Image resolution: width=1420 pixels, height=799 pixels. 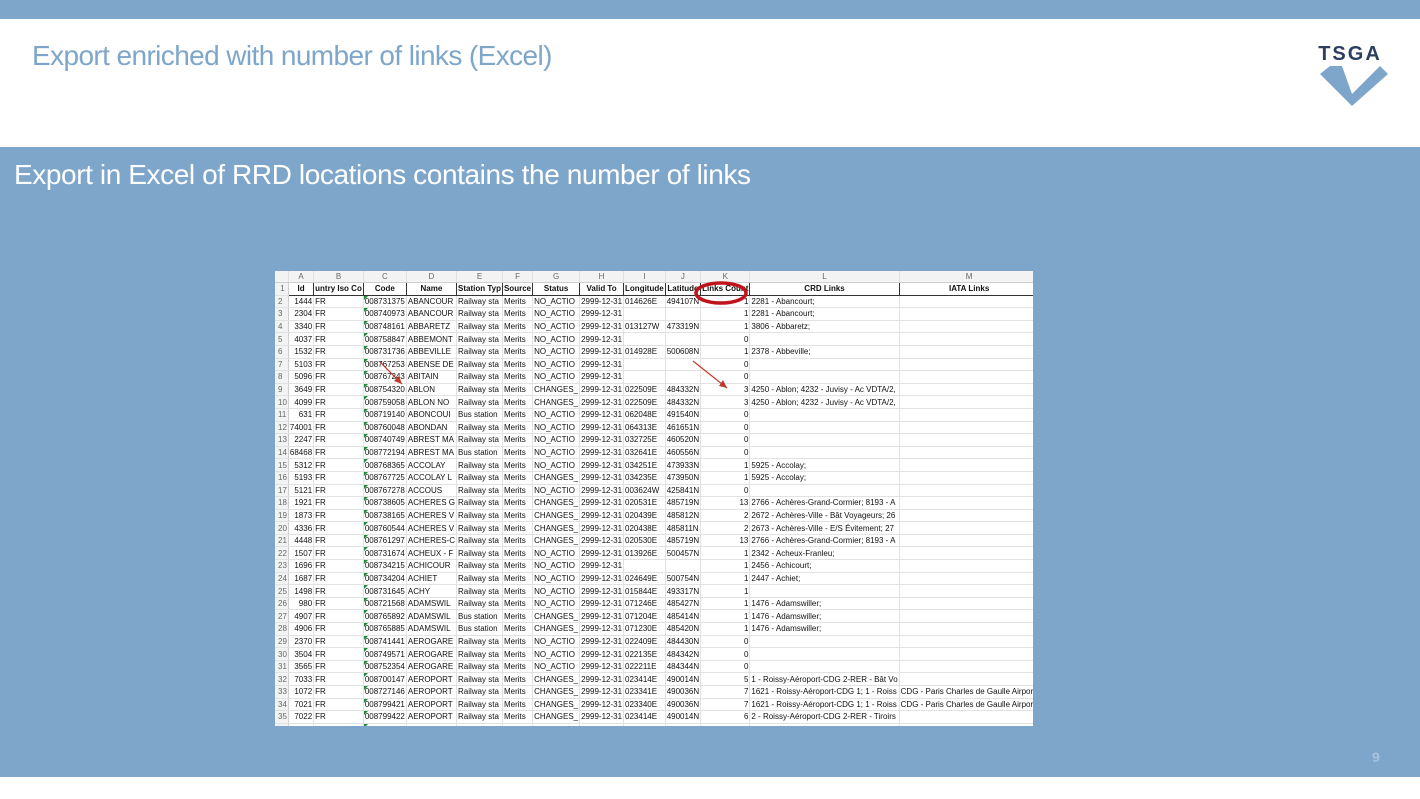 I want to click on table-cell: 74001, so click(x=301, y=428).